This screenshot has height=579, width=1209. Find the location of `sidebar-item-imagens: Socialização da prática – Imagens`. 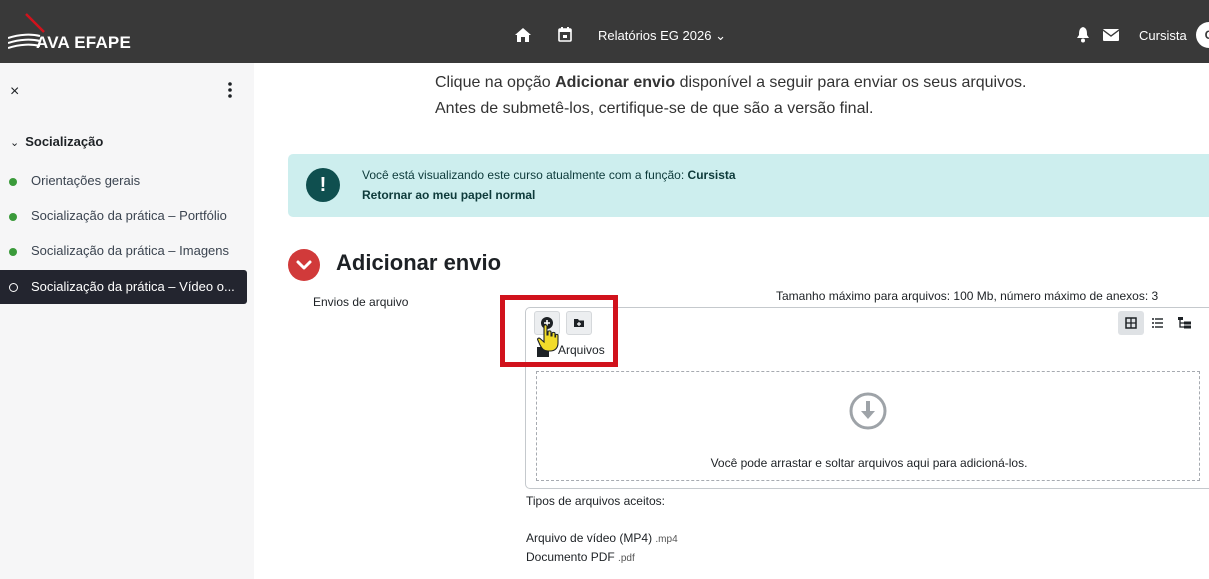

sidebar-item-imagens: Socialização da prática – Imagens is located at coordinates (123, 251).